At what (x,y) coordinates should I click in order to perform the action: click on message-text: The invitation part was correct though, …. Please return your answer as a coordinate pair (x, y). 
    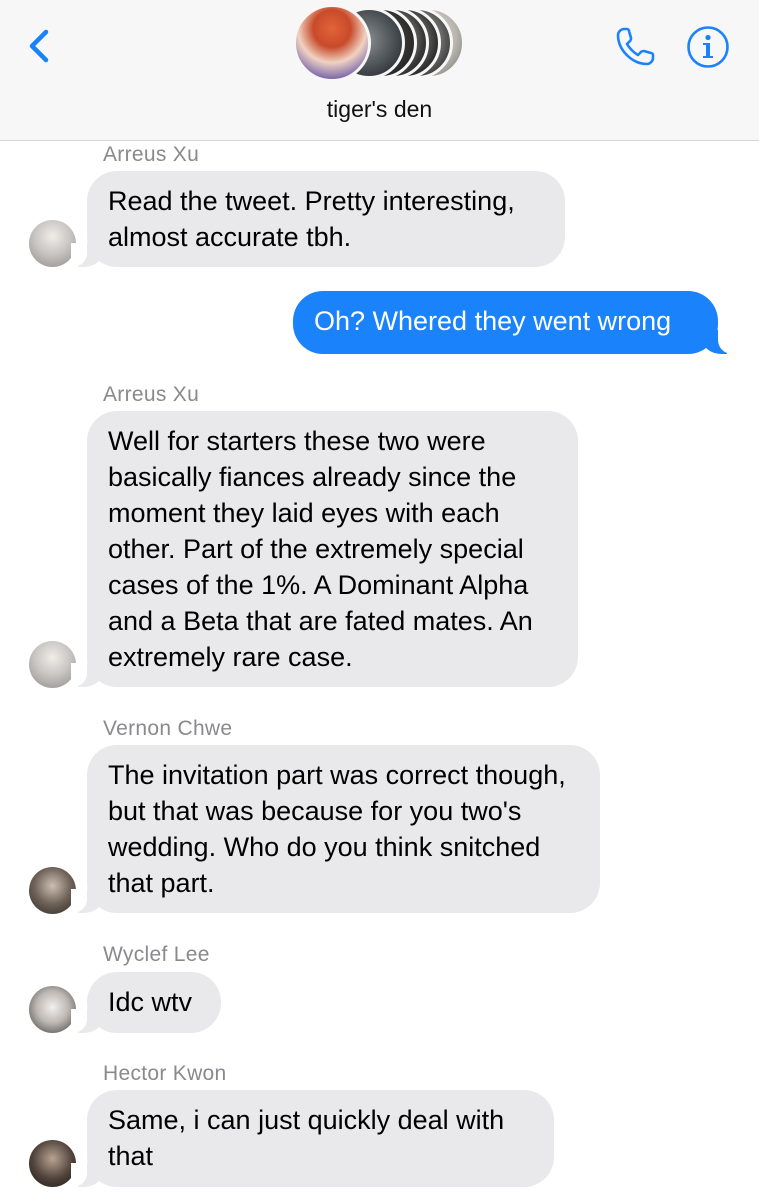
    Looking at the image, I should click on (337, 829).